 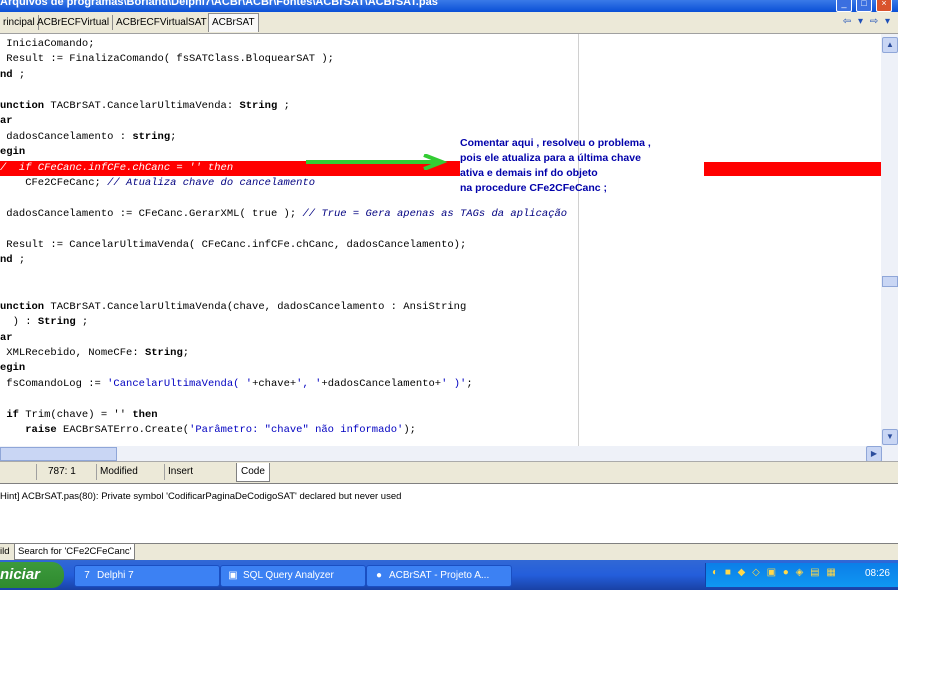 What do you see at coordinates (884, 6) in the screenshot?
I see `close-button: ×` at bounding box center [884, 6].